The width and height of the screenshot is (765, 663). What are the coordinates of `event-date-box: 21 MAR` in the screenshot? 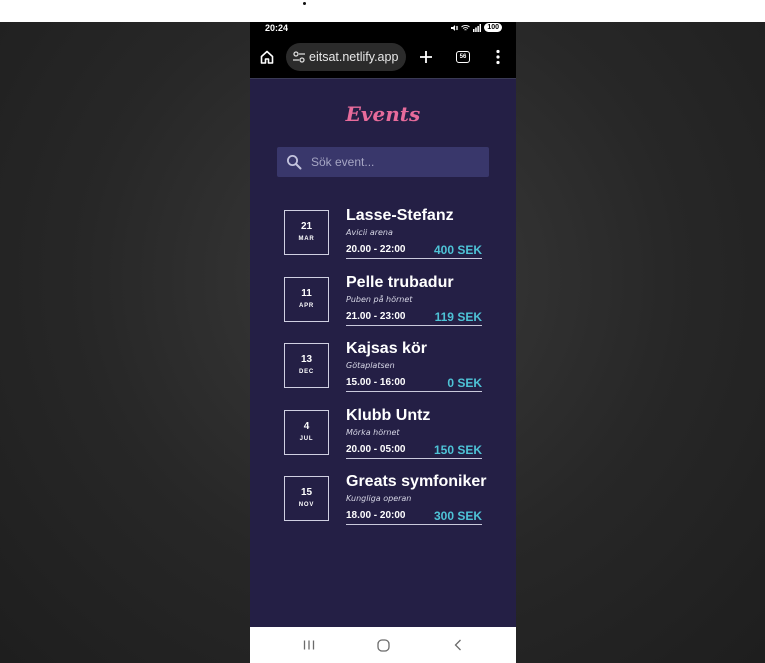 It's located at (306, 232).